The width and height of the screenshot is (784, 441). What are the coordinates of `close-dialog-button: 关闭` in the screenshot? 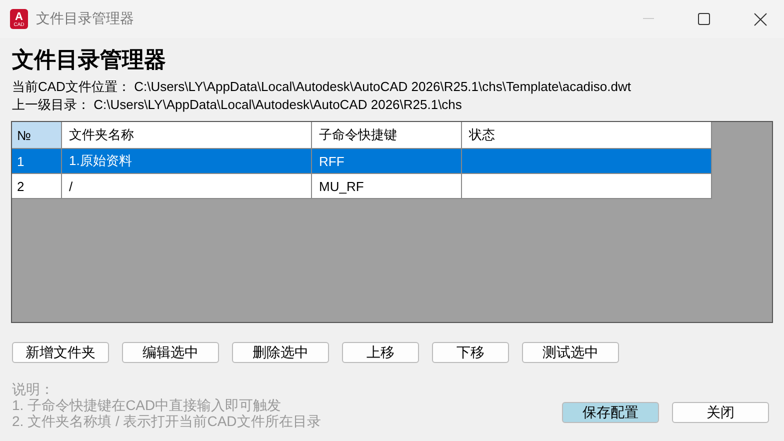 It's located at (720, 412).